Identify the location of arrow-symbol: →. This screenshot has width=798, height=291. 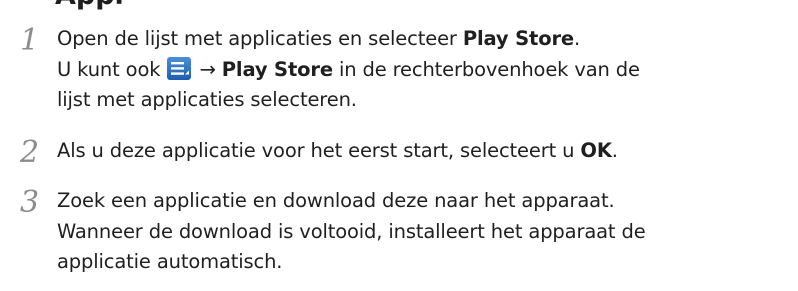
(207, 69).